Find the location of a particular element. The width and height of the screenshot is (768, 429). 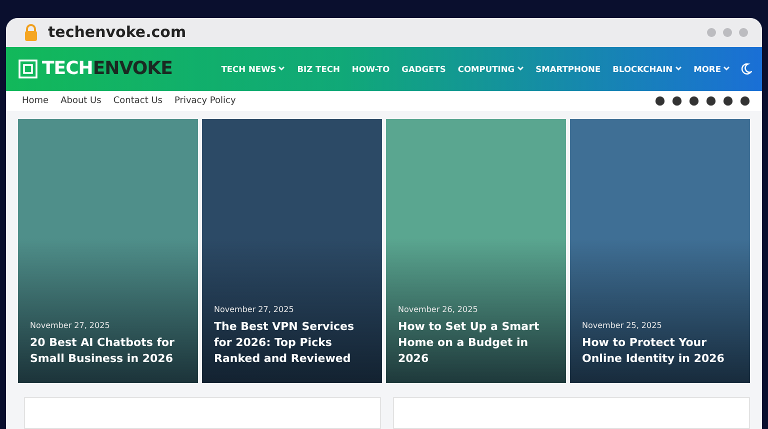

top-menu-link: Privacy Policy is located at coordinates (205, 101).